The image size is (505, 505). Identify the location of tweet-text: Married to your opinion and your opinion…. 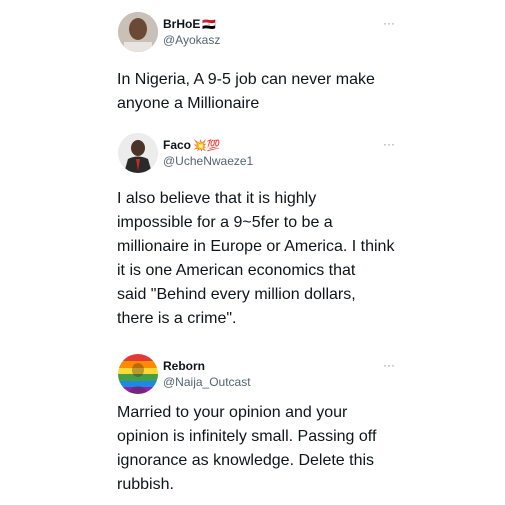
(247, 448).